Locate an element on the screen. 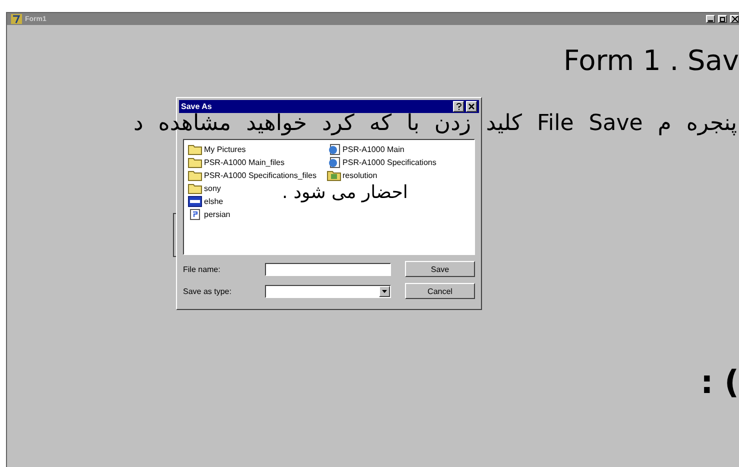 The image size is (739, 467). file-item: My Pictures is located at coordinates (217, 149).